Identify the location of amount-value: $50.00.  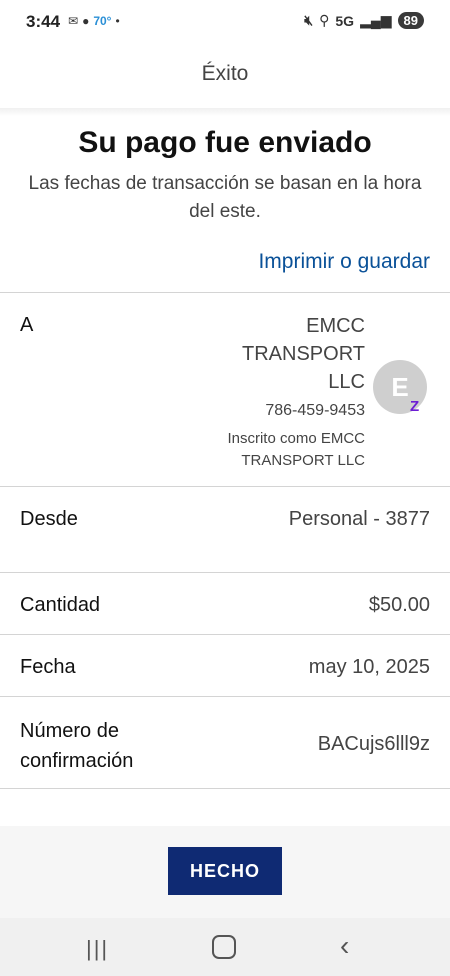
(399, 605).